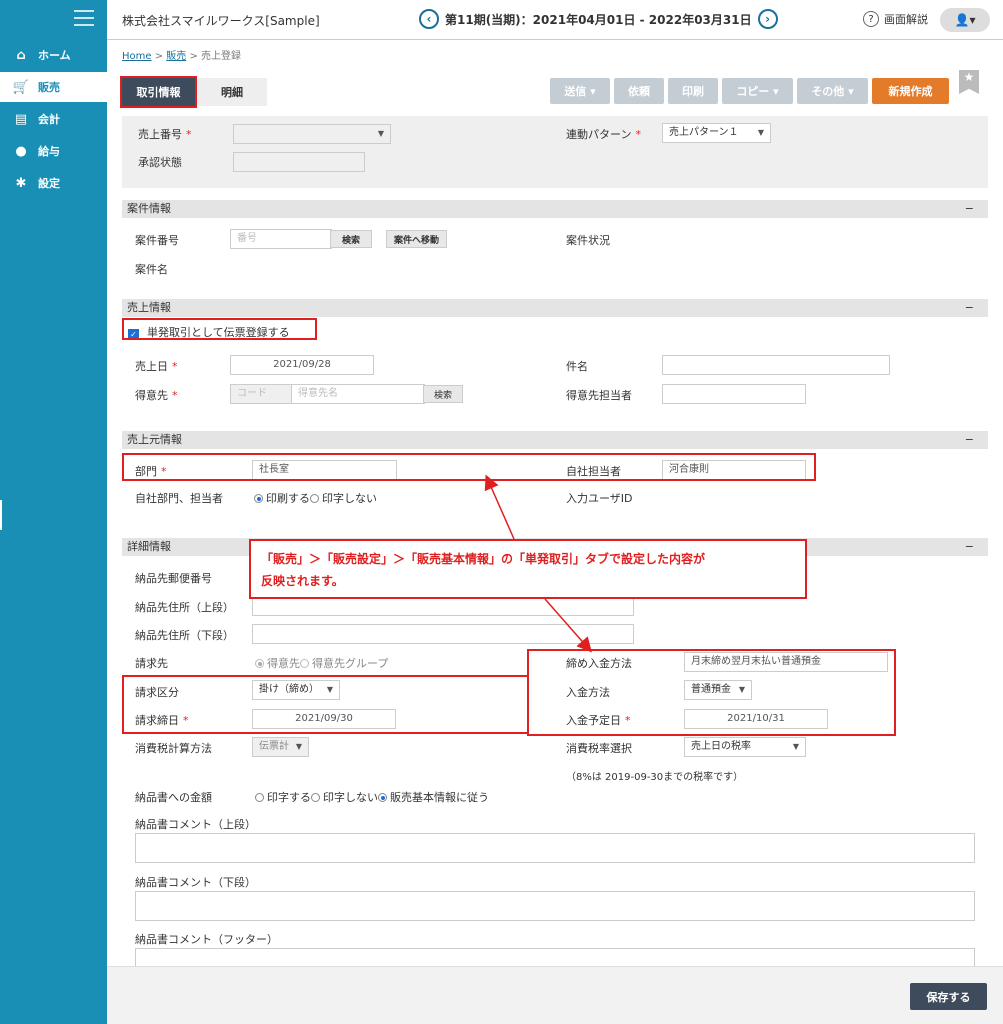 This screenshot has height=1024, width=1003. I want to click on sidebar-item-label: 会計, so click(49, 119).